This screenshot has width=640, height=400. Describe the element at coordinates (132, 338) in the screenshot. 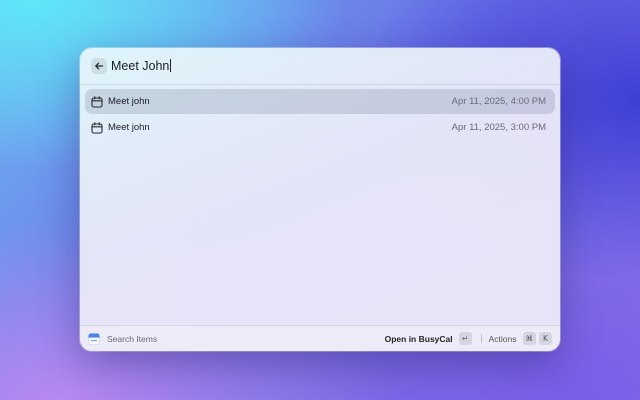

I see `status-text: Search Items` at that location.